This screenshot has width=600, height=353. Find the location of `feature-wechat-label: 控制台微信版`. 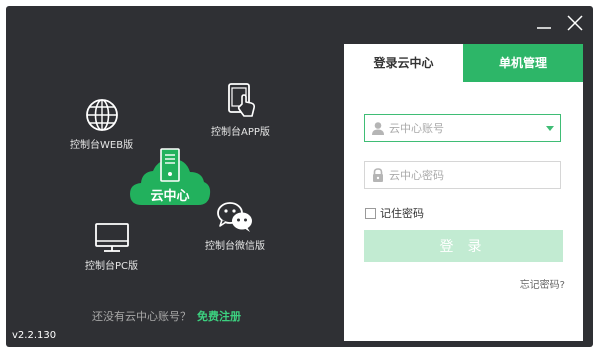

feature-wechat-label: 控制台微信版 is located at coordinates (235, 246).